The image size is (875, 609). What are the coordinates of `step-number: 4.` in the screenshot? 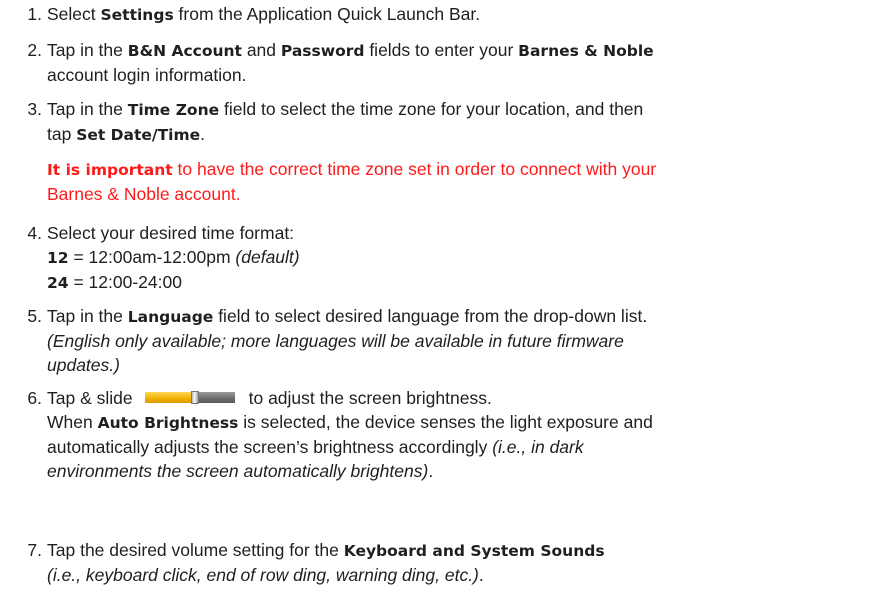 It's located at (34, 233).